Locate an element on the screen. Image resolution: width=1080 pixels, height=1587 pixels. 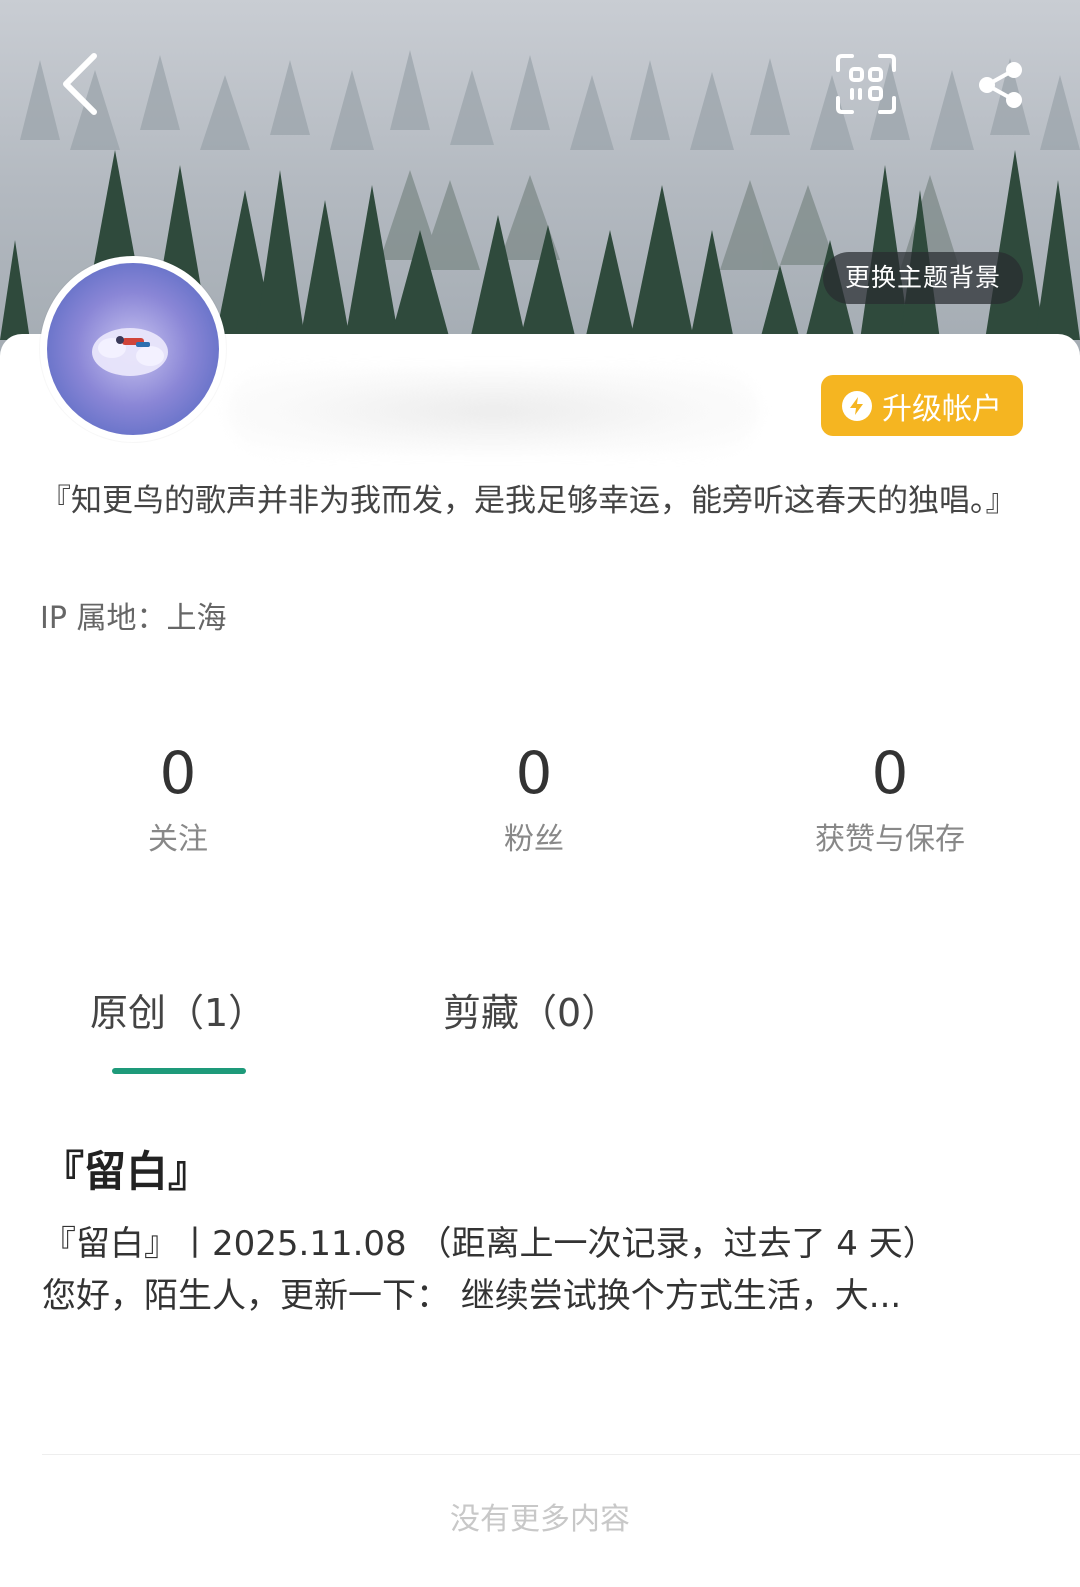
back-button is located at coordinates (80, 84).